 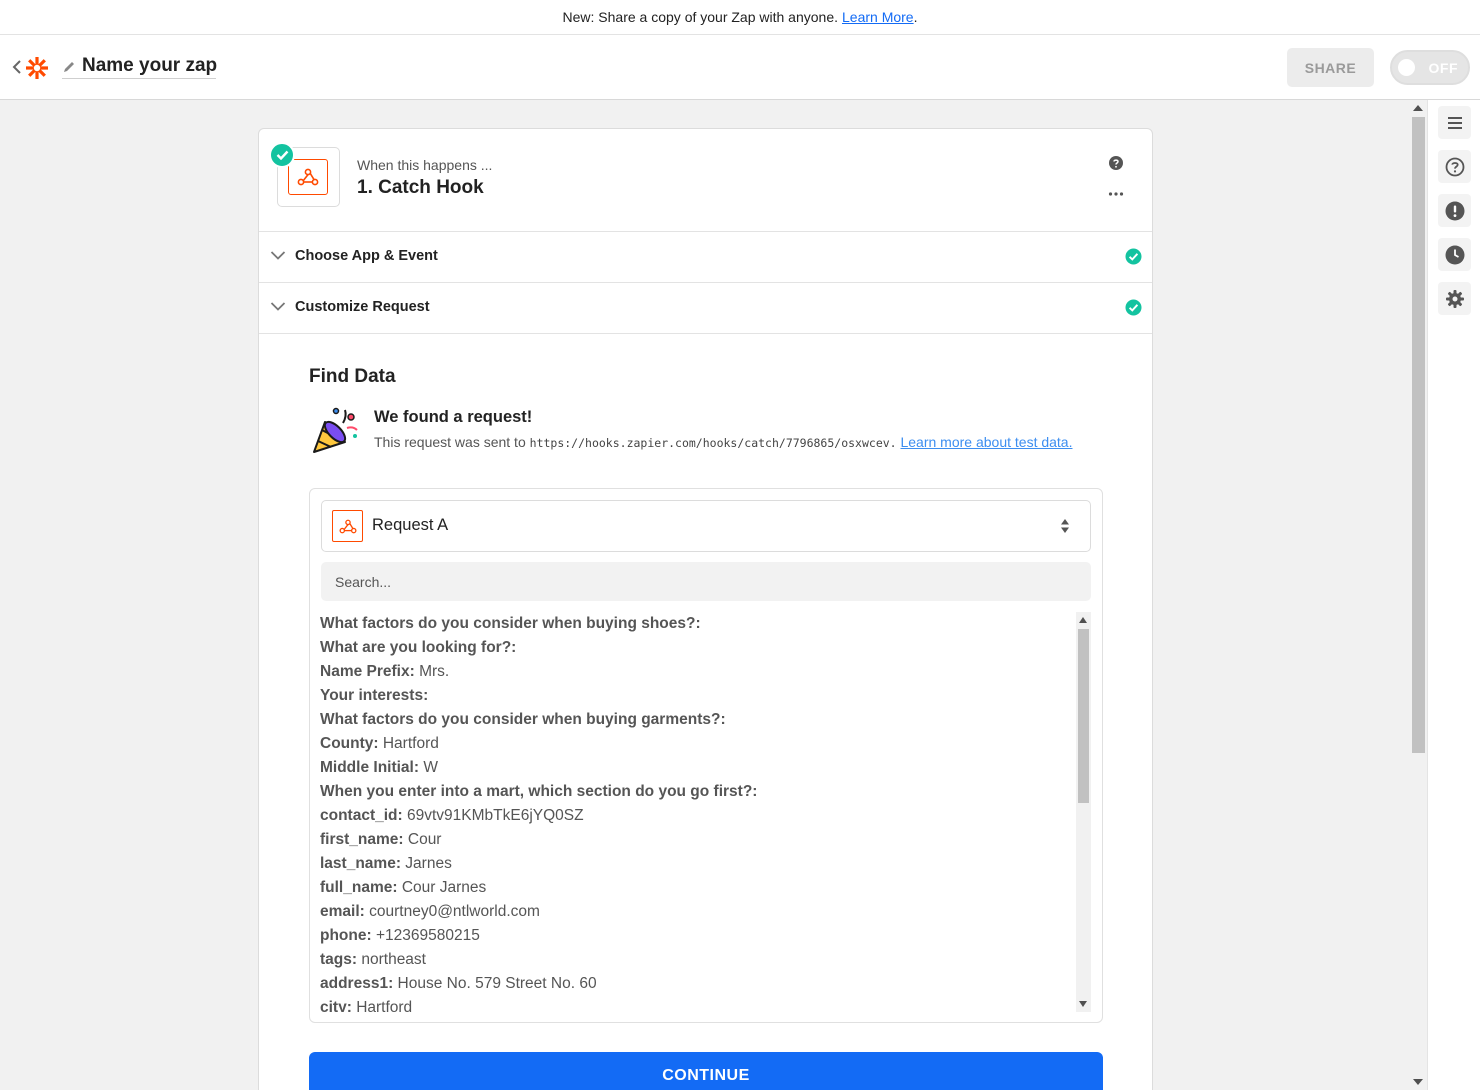 I want to click on field-row: last_name: Jarnes, so click(x=699, y=864).